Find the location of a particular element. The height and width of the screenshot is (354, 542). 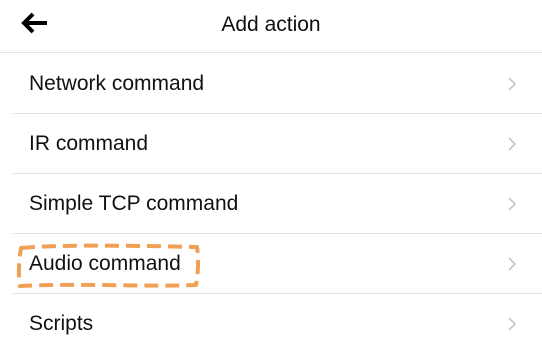

page-title: Add action is located at coordinates (271, 24).